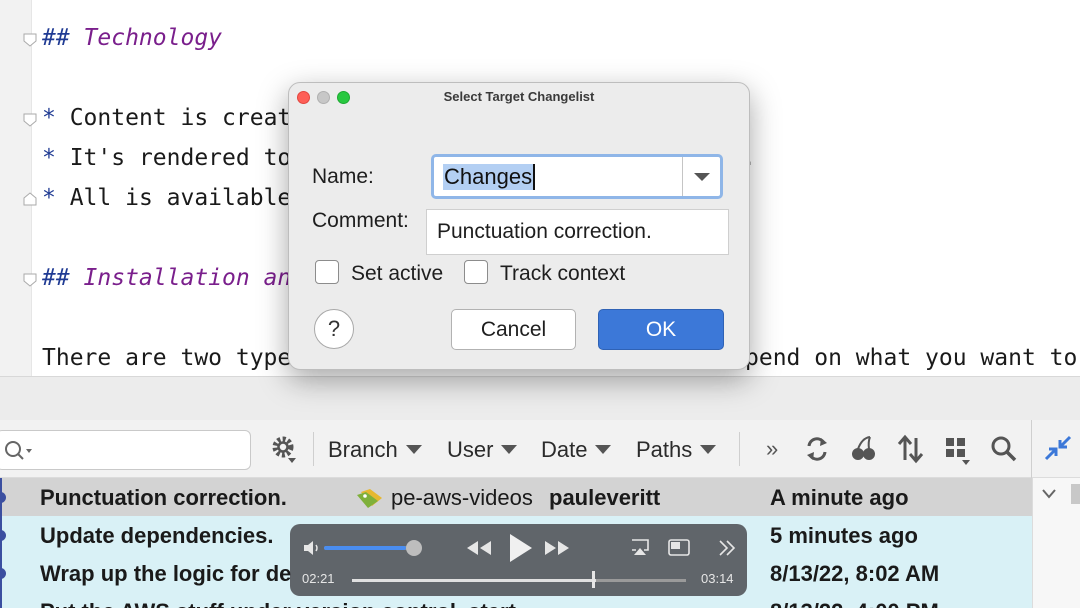 Image resolution: width=1080 pixels, height=608 pixels. I want to click on comment-label: Comment:, so click(360, 220).